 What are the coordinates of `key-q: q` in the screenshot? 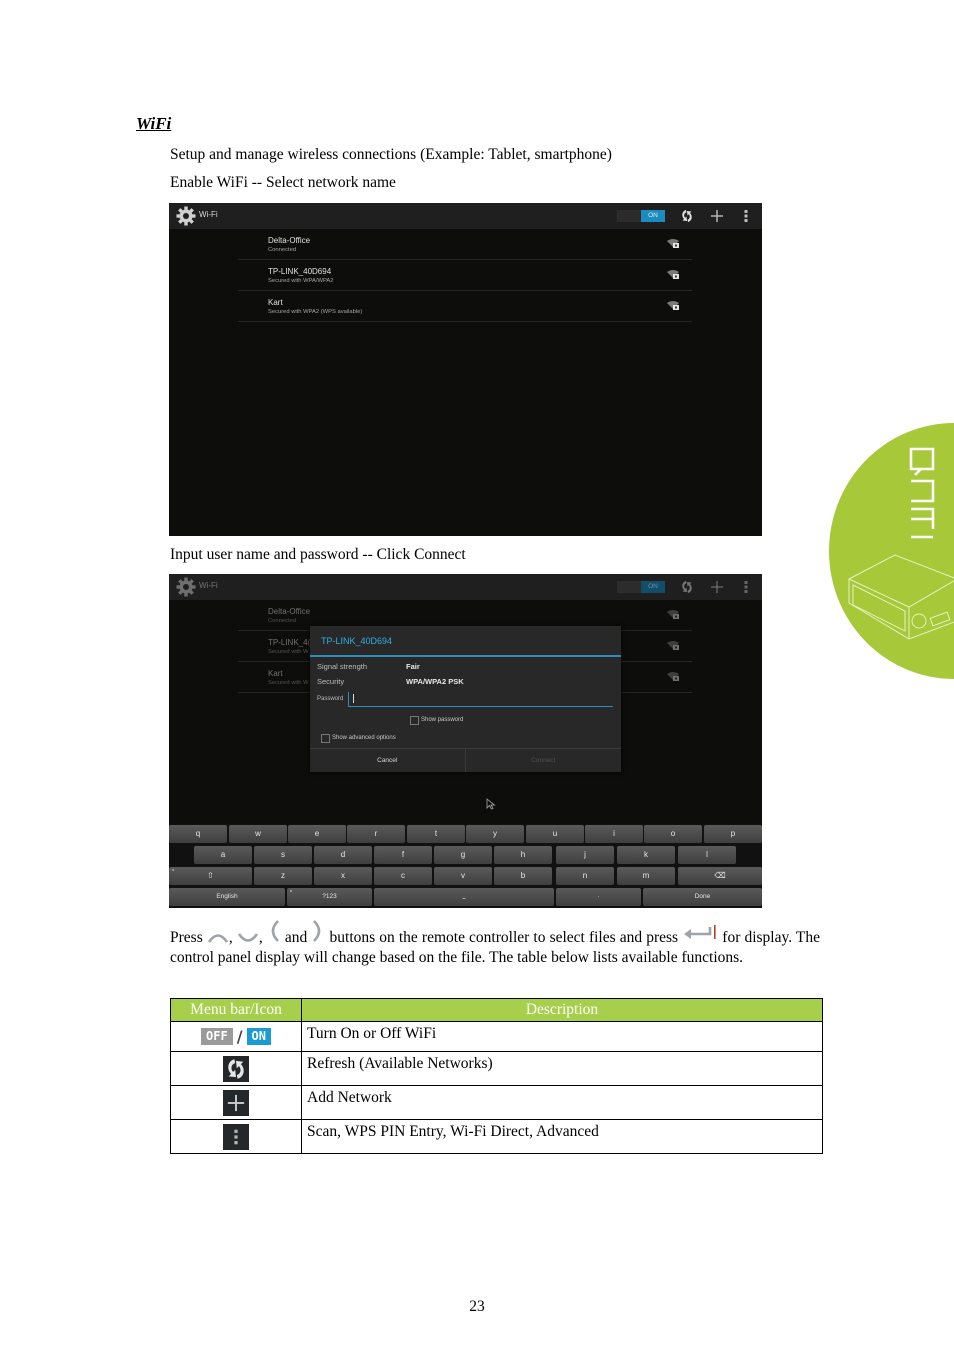 It's located at (198, 834).